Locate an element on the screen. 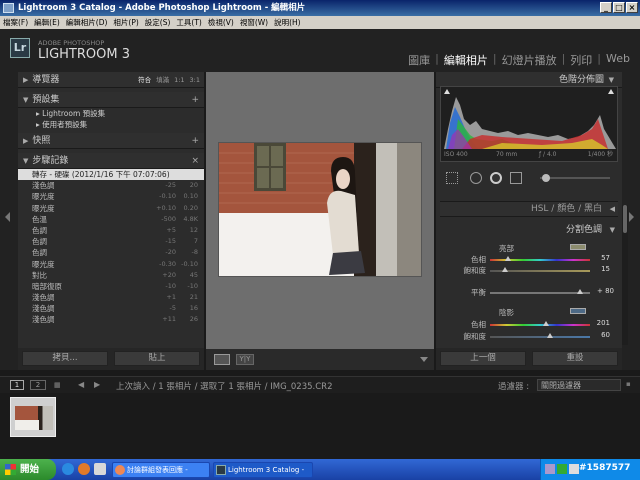  before-after-icon: Y|Y is located at coordinates (245, 359).